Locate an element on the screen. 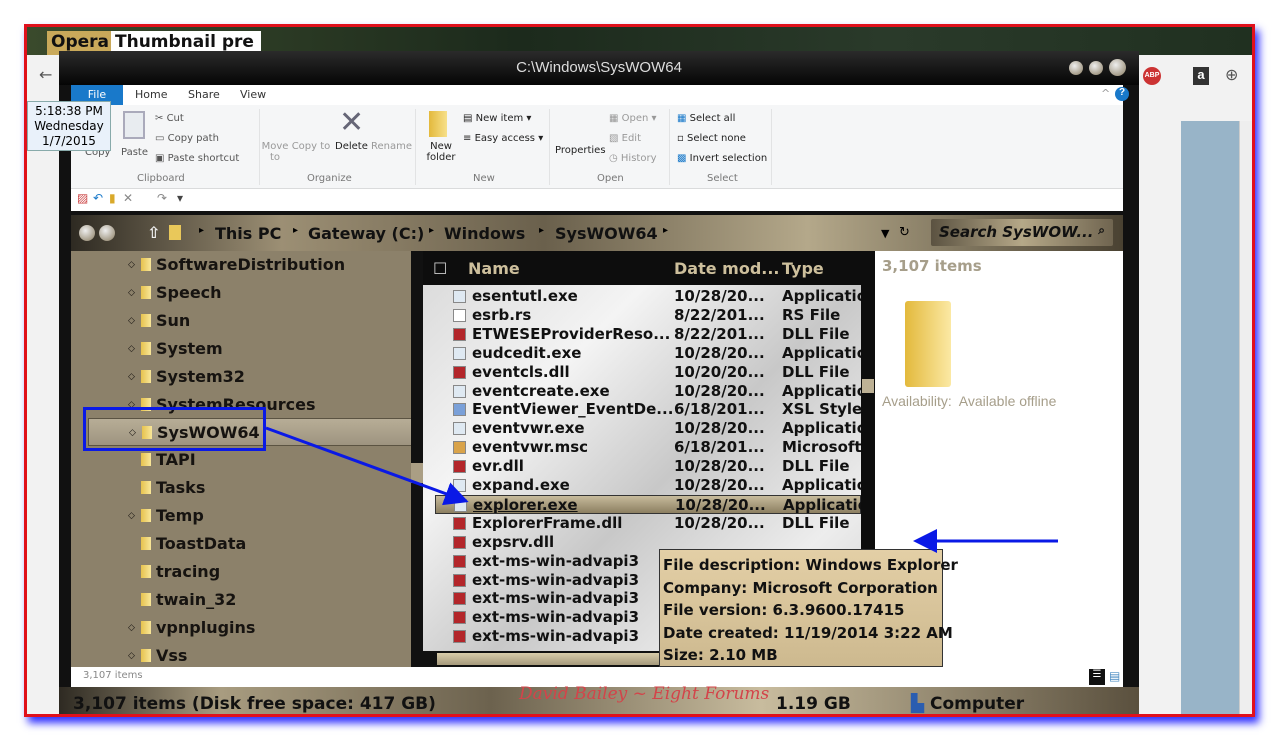  annotation-arrow-selected-file is located at coordinates (367, 466).